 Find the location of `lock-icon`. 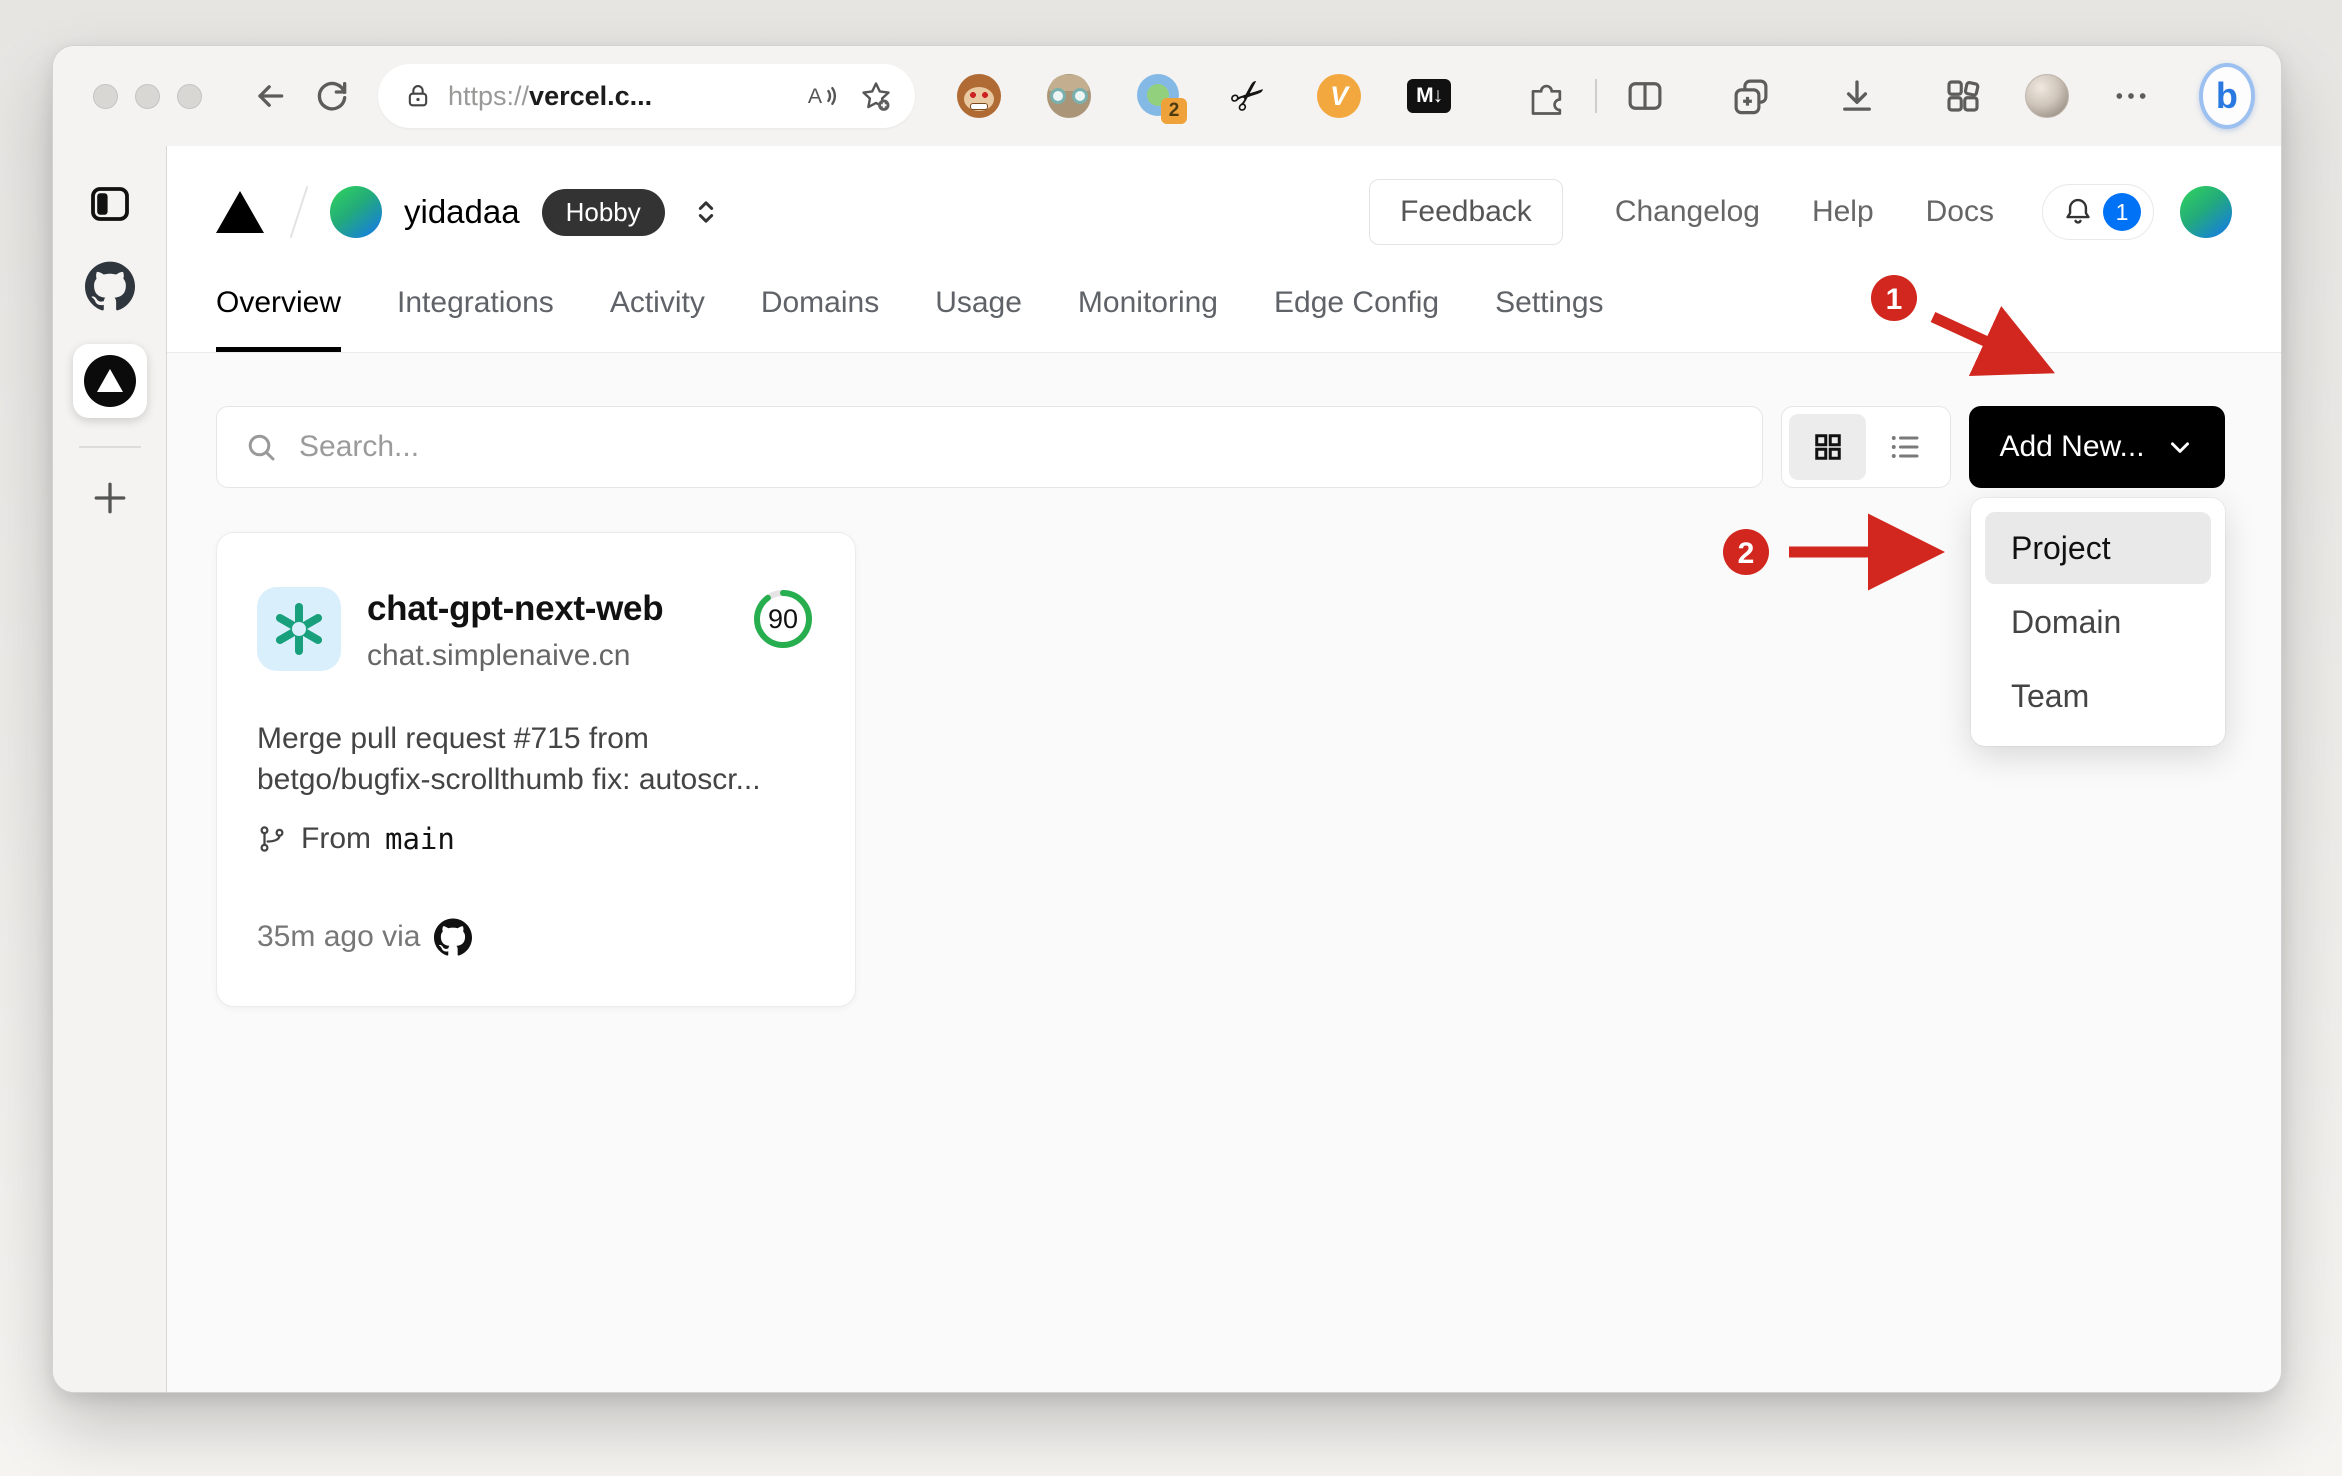

lock-icon is located at coordinates (418, 96).